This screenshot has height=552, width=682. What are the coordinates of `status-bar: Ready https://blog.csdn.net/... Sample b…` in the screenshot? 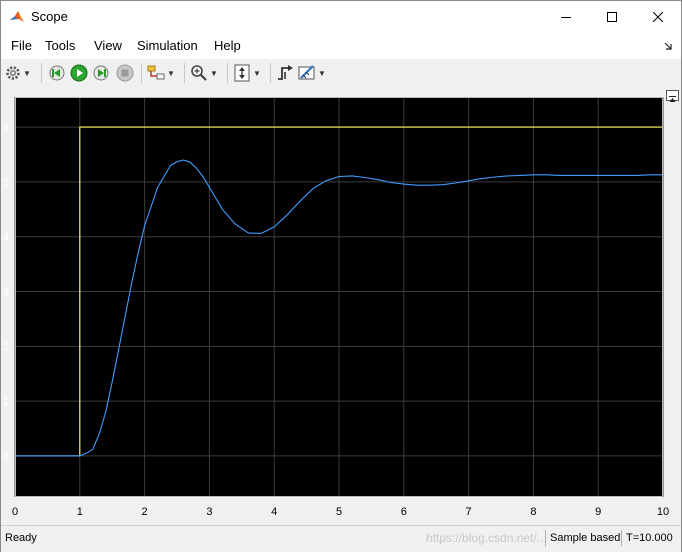 It's located at (341, 538).